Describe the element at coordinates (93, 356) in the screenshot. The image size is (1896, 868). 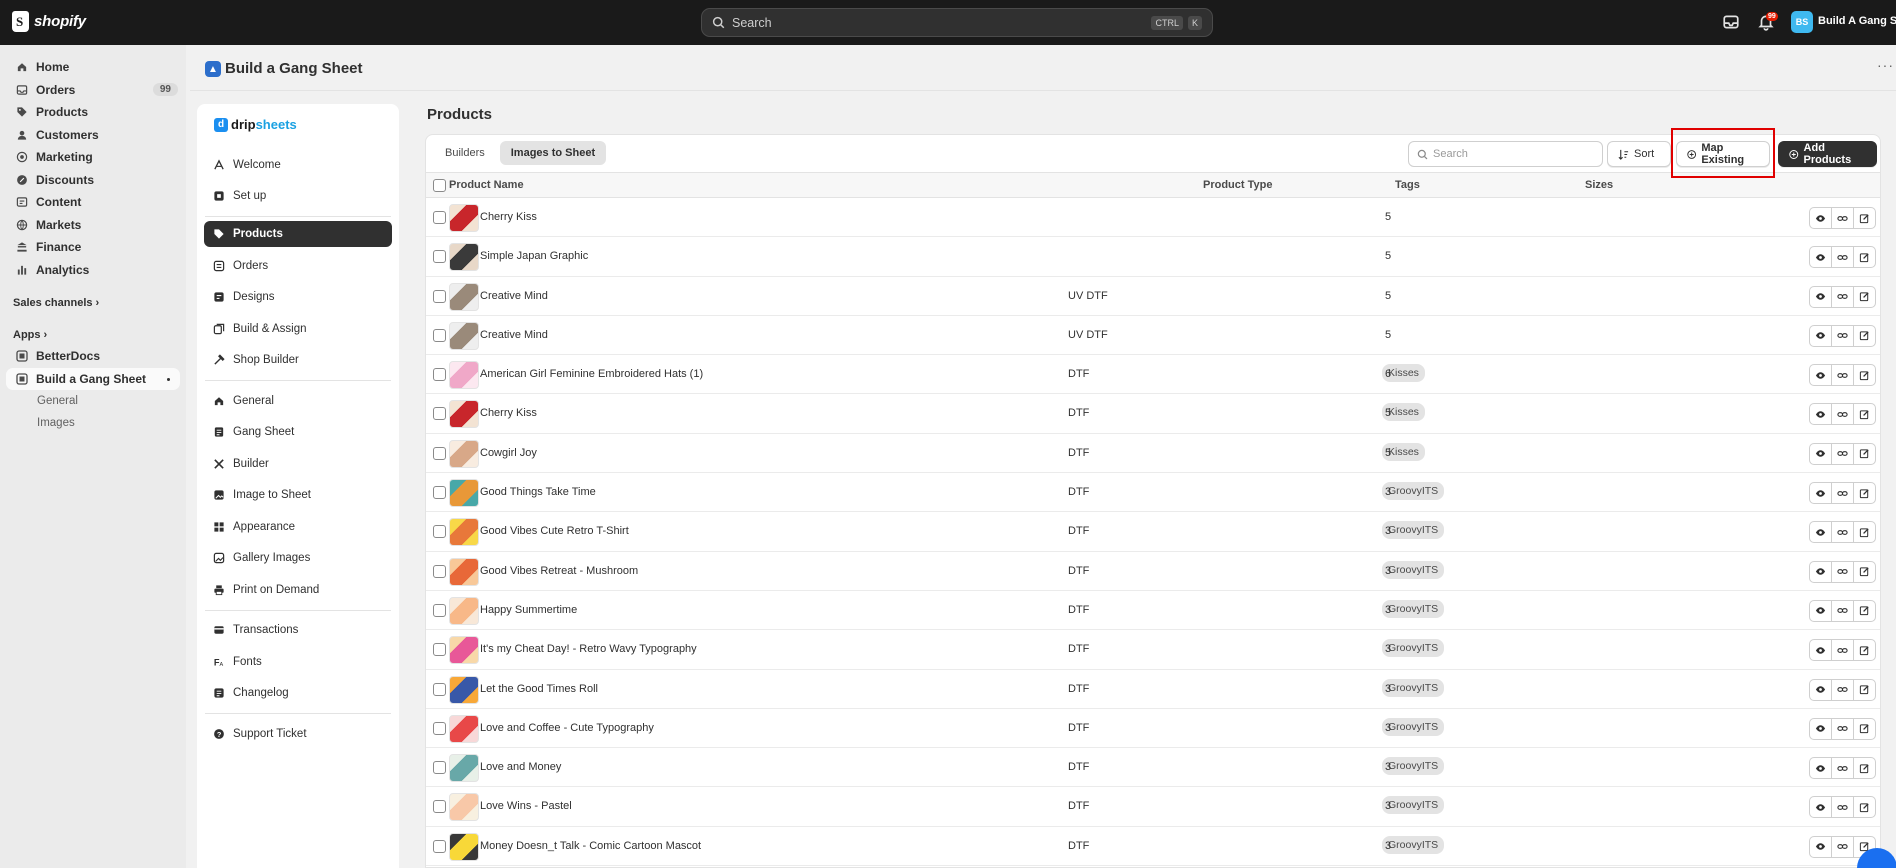
I see `nav-item-betterdocs: BetterDocs` at that location.